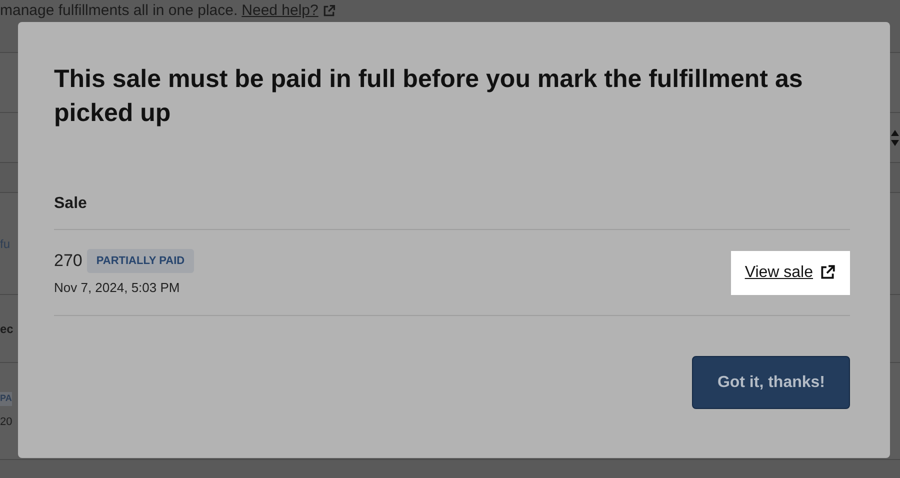 The width and height of the screenshot is (900, 478). I want to click on status-badge: PARTIALLY PAID, so click(140, 260).